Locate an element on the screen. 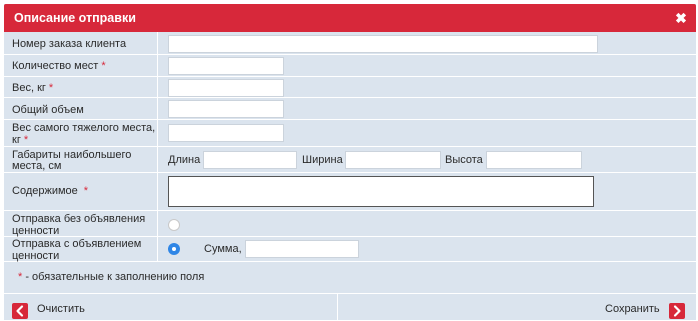 The width and height of the screenshot is (698, 321). label-cell: Отправка с объявлением ценности is located at coordinates (81, 249).